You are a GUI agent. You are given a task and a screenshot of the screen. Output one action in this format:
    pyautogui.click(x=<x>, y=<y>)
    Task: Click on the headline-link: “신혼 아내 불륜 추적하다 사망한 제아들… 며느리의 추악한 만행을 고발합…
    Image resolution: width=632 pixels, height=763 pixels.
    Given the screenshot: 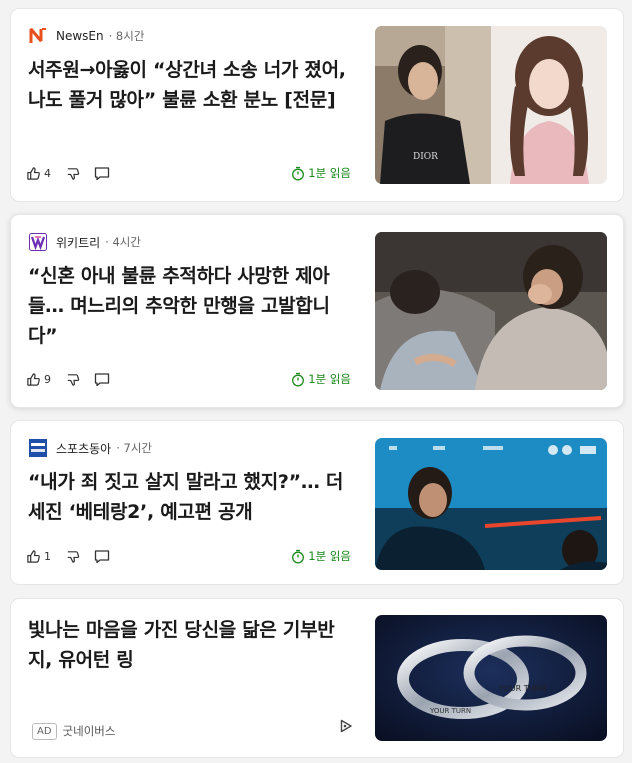 What is the action you would take?
    pyautogui.click(x=190, y=306)
    